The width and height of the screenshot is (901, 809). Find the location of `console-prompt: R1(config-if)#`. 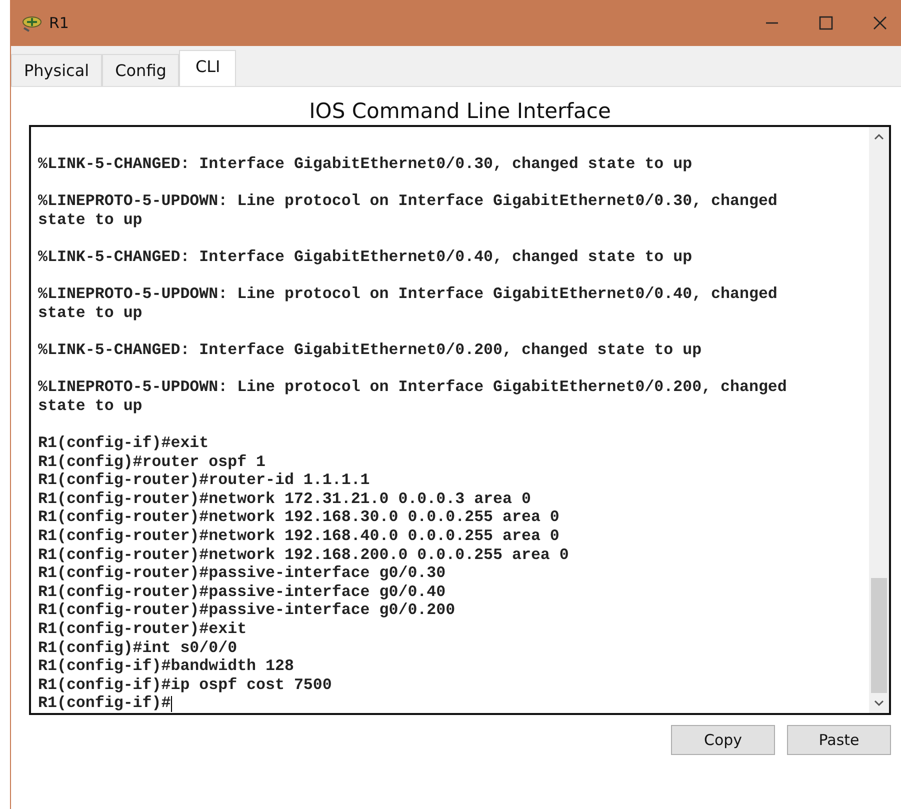

console-prompt: R1(config-if)# is located at coordinates (106, 703).